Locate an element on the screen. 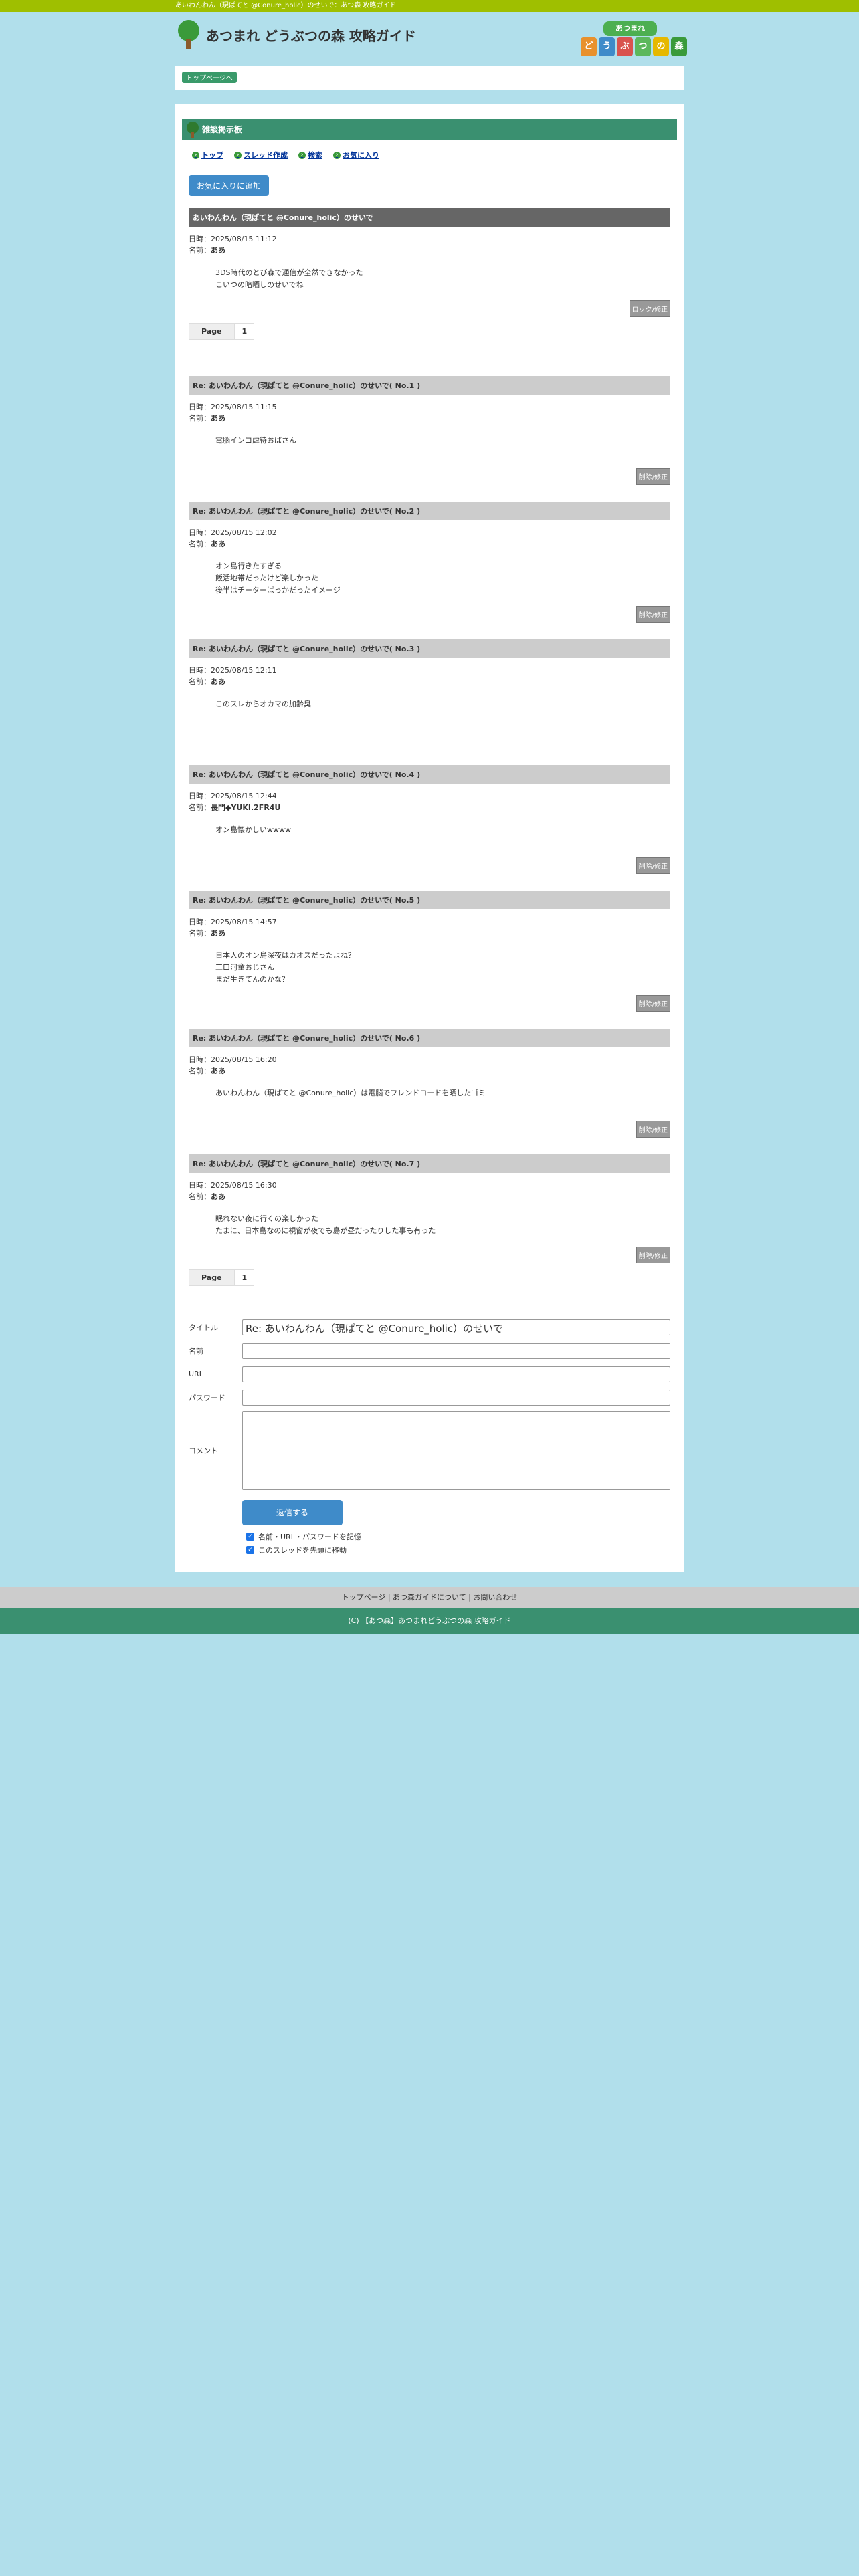 The height and width of the screenshot is (2576, 859). nav-favorites-link: › お気に入り is located at coordinates (356, 155).